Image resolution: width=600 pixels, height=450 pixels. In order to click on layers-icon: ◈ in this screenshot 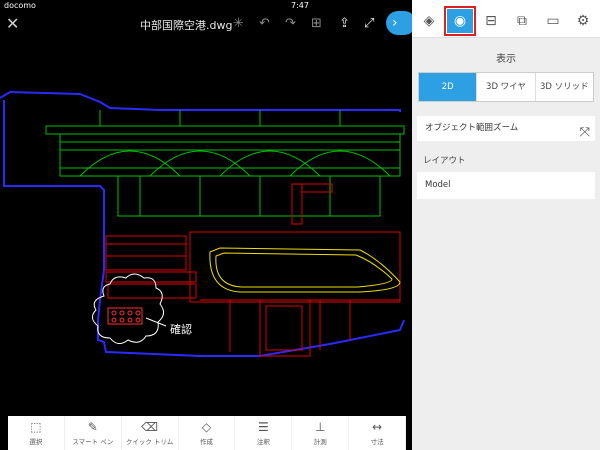, I will do `click(429, 21)`.